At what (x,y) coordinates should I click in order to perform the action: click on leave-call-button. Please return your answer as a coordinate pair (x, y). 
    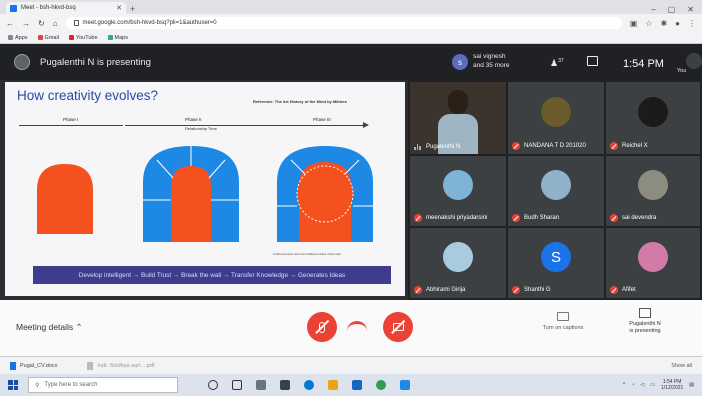
    Looking at the image, I should click on (357, 326).